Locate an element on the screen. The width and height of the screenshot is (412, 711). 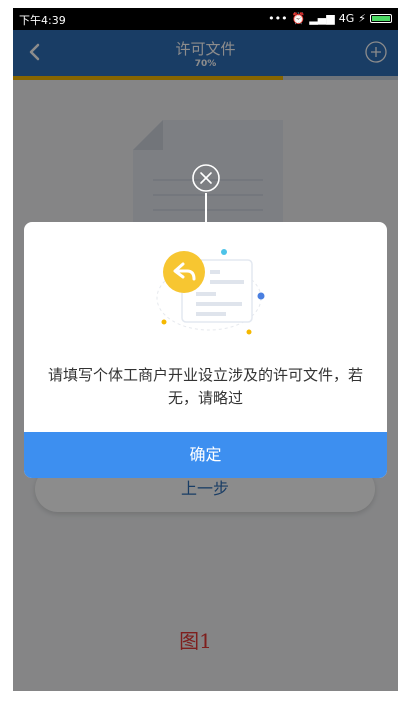
status-bar: 下午4:39 ••• ⏰ ▂▄▆ 4G ⚡ is located at coordinates (205, 19).